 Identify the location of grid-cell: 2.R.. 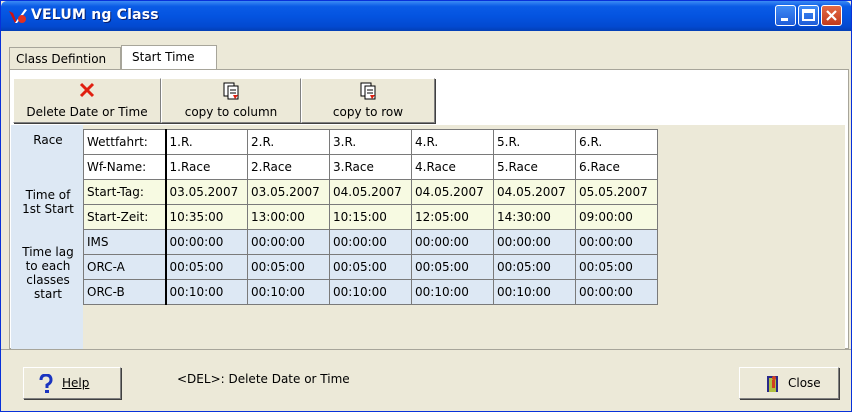
(288, 142).